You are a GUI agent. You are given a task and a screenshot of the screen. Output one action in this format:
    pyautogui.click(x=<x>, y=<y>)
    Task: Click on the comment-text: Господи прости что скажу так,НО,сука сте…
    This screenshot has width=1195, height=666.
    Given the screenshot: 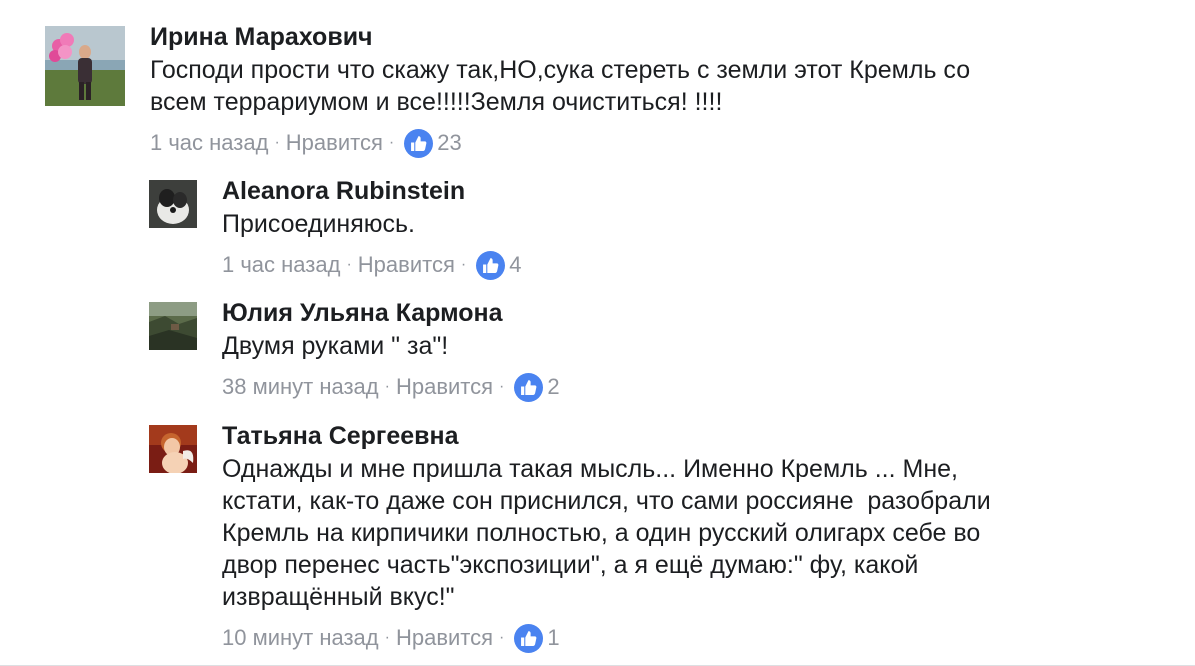 What is the action you would take?
    pyautogui.click(x=560, y=86)
    